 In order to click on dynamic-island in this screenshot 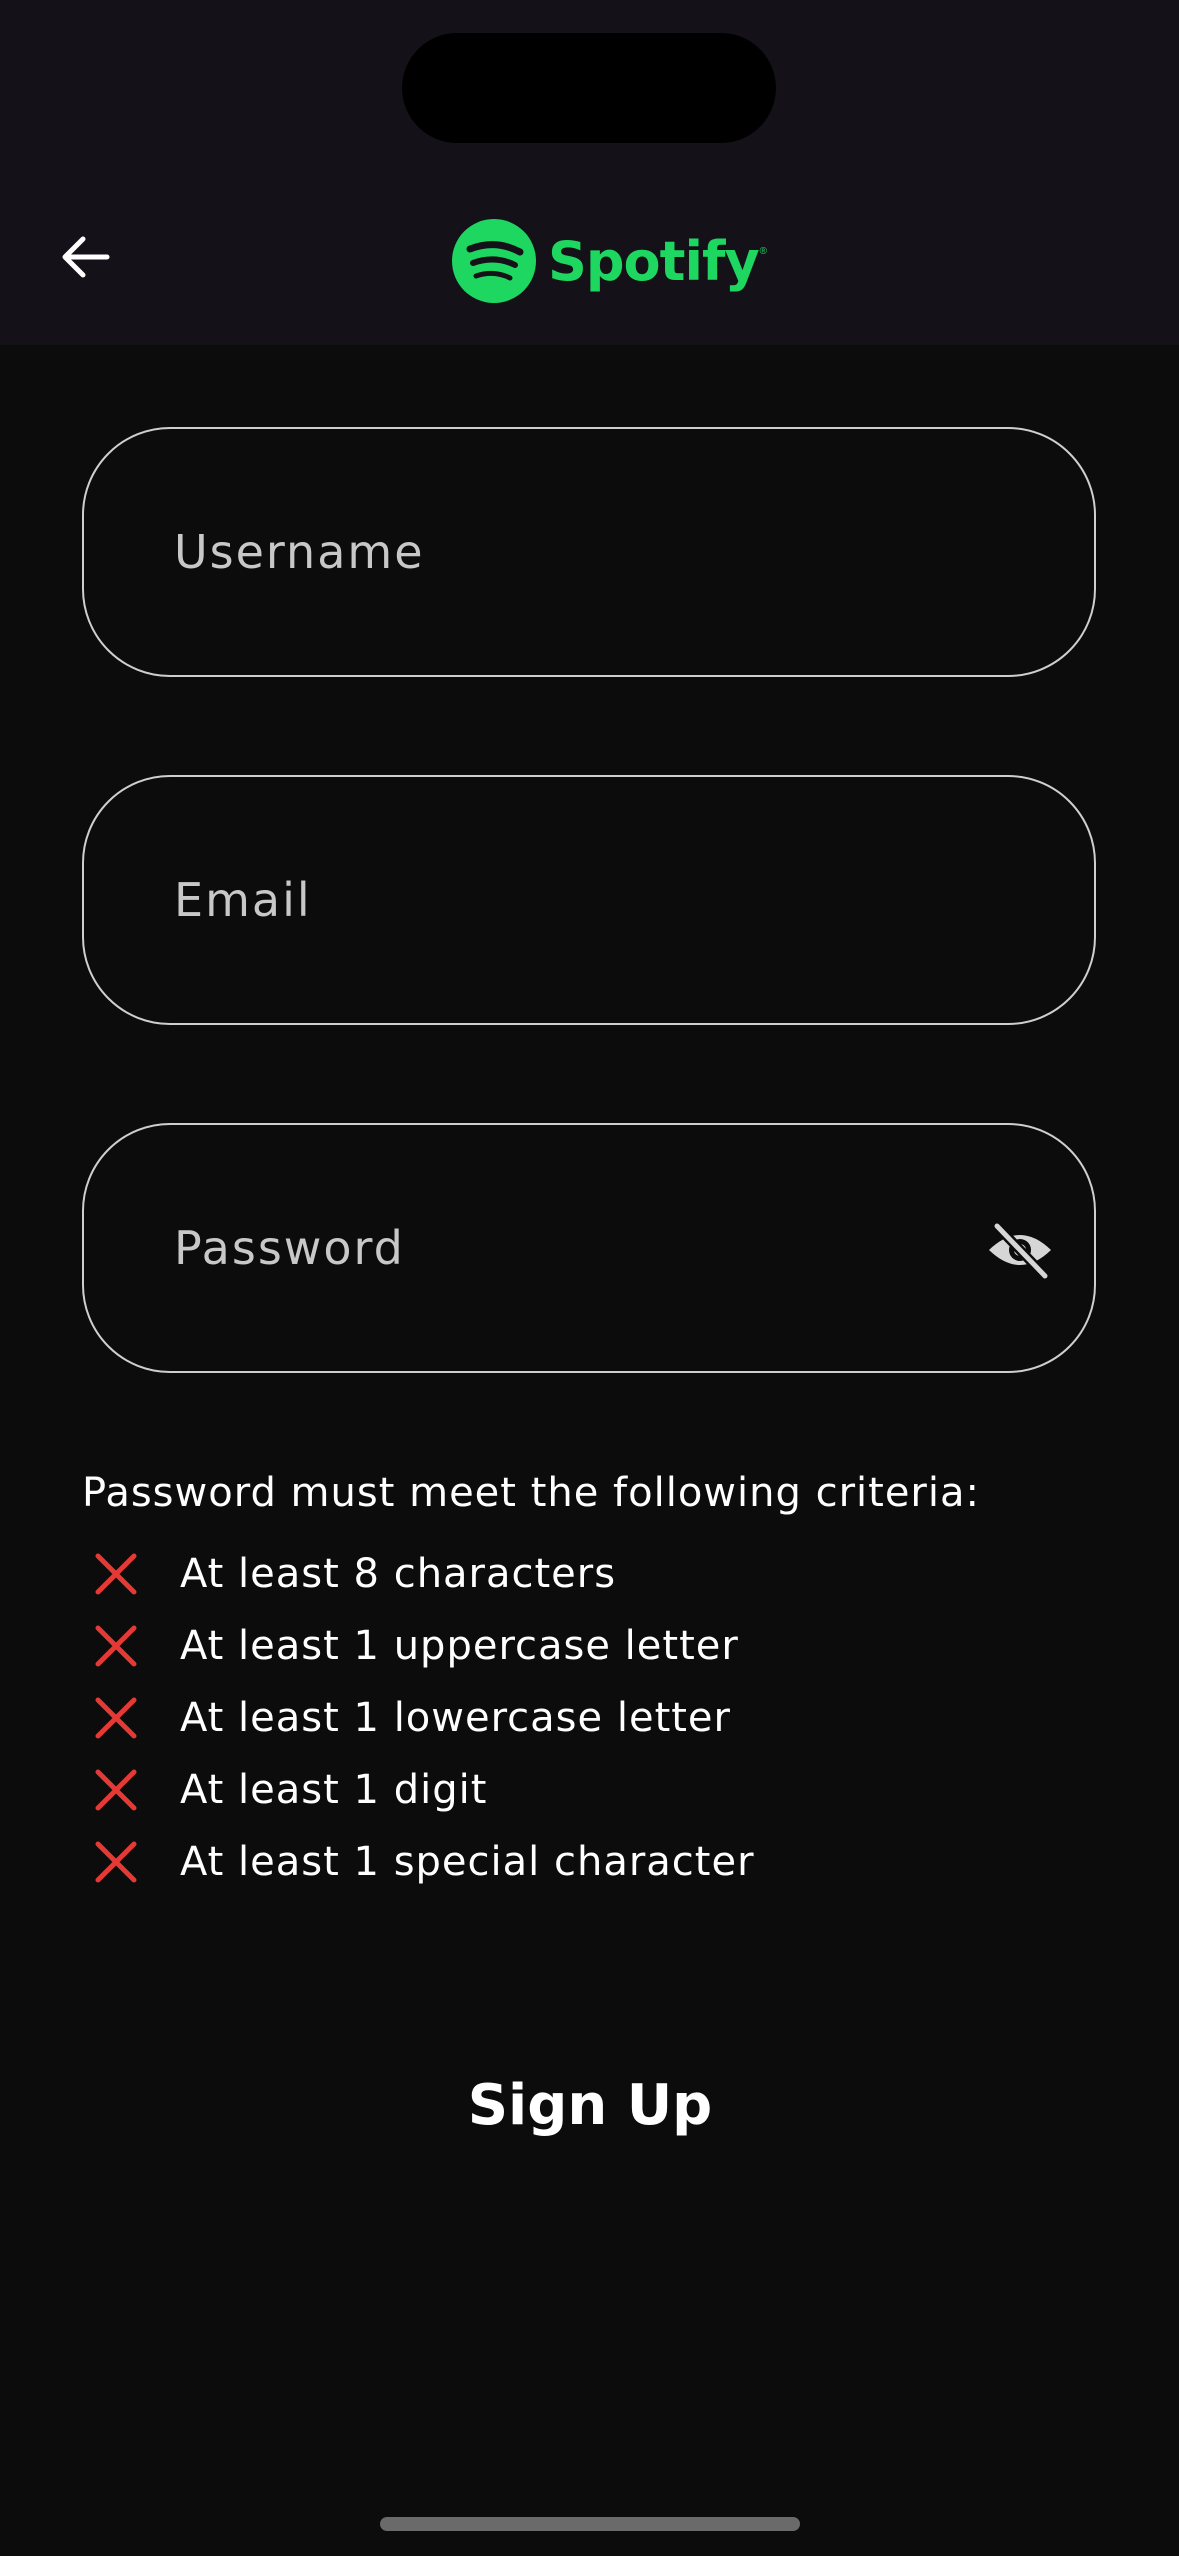, I will do `click(589, 88)`.